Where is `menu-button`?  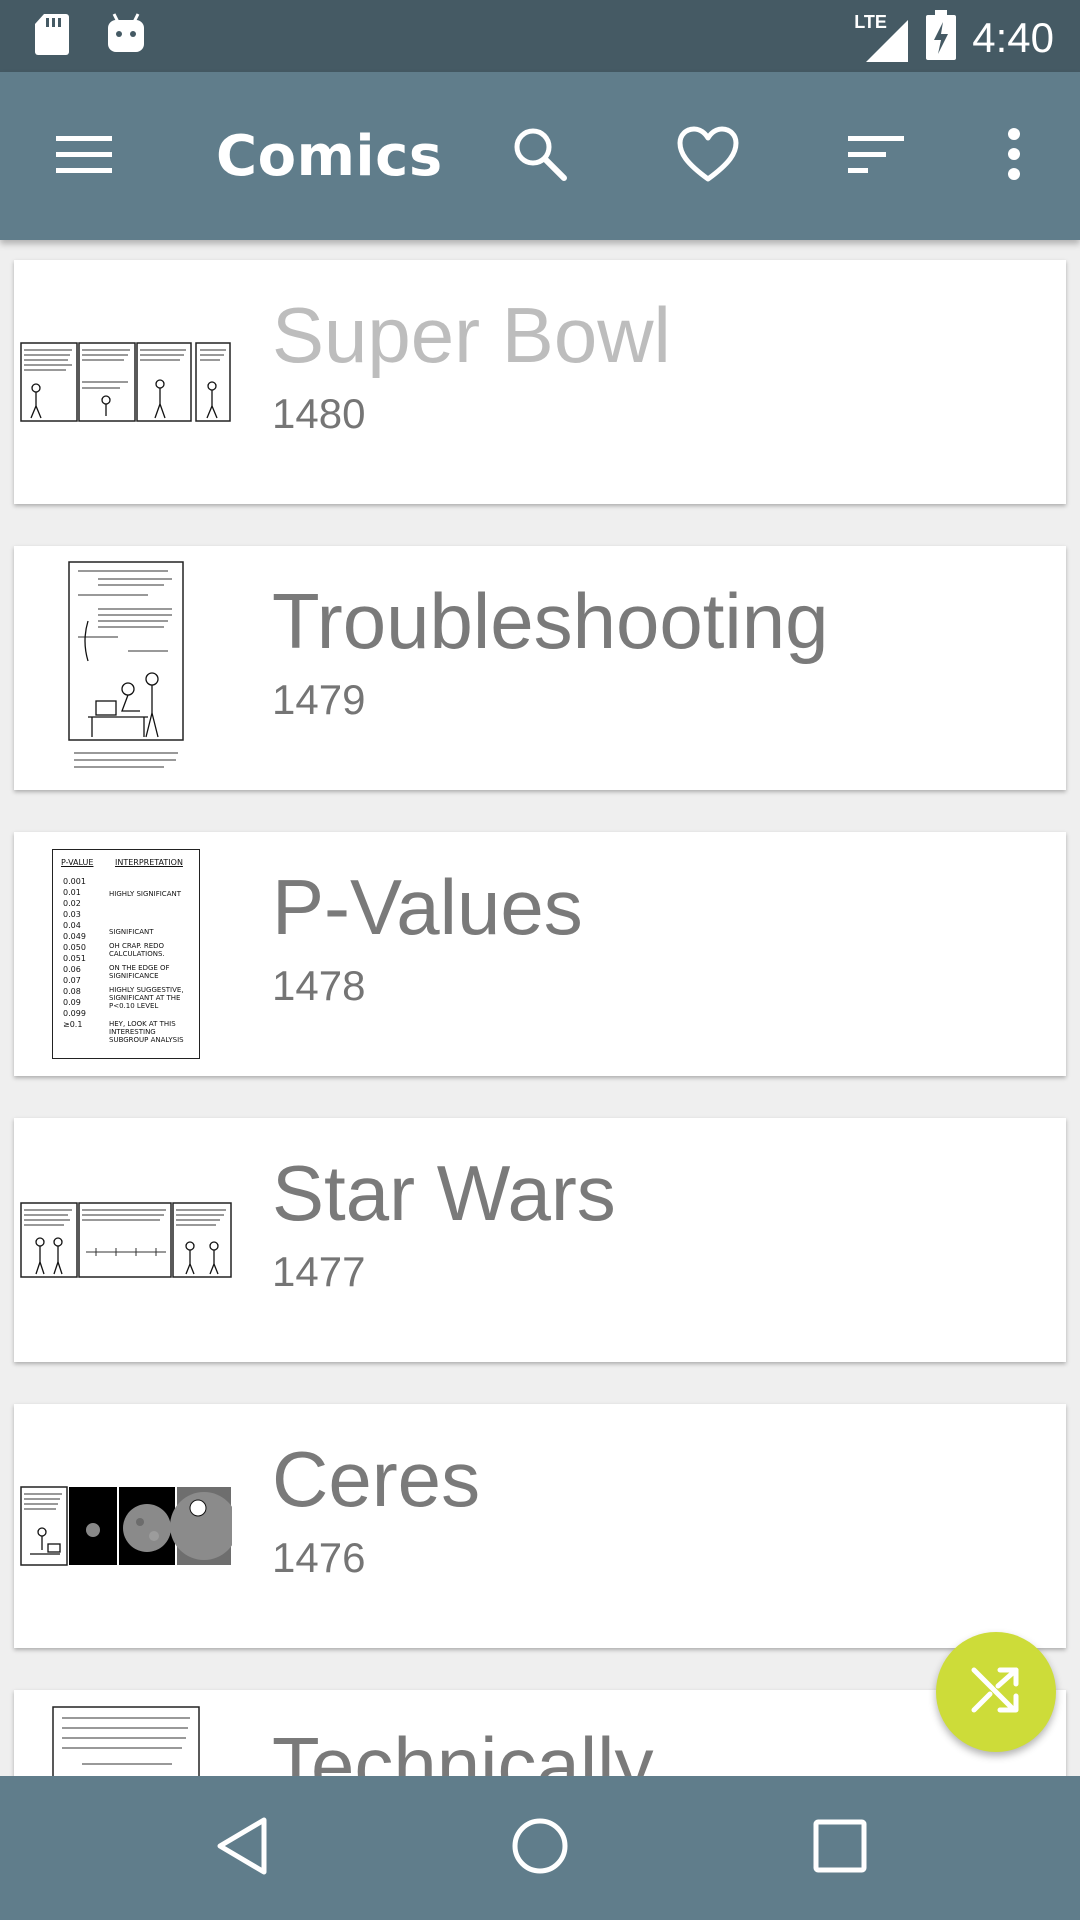 menu-button is located at coordinates (84, 156).